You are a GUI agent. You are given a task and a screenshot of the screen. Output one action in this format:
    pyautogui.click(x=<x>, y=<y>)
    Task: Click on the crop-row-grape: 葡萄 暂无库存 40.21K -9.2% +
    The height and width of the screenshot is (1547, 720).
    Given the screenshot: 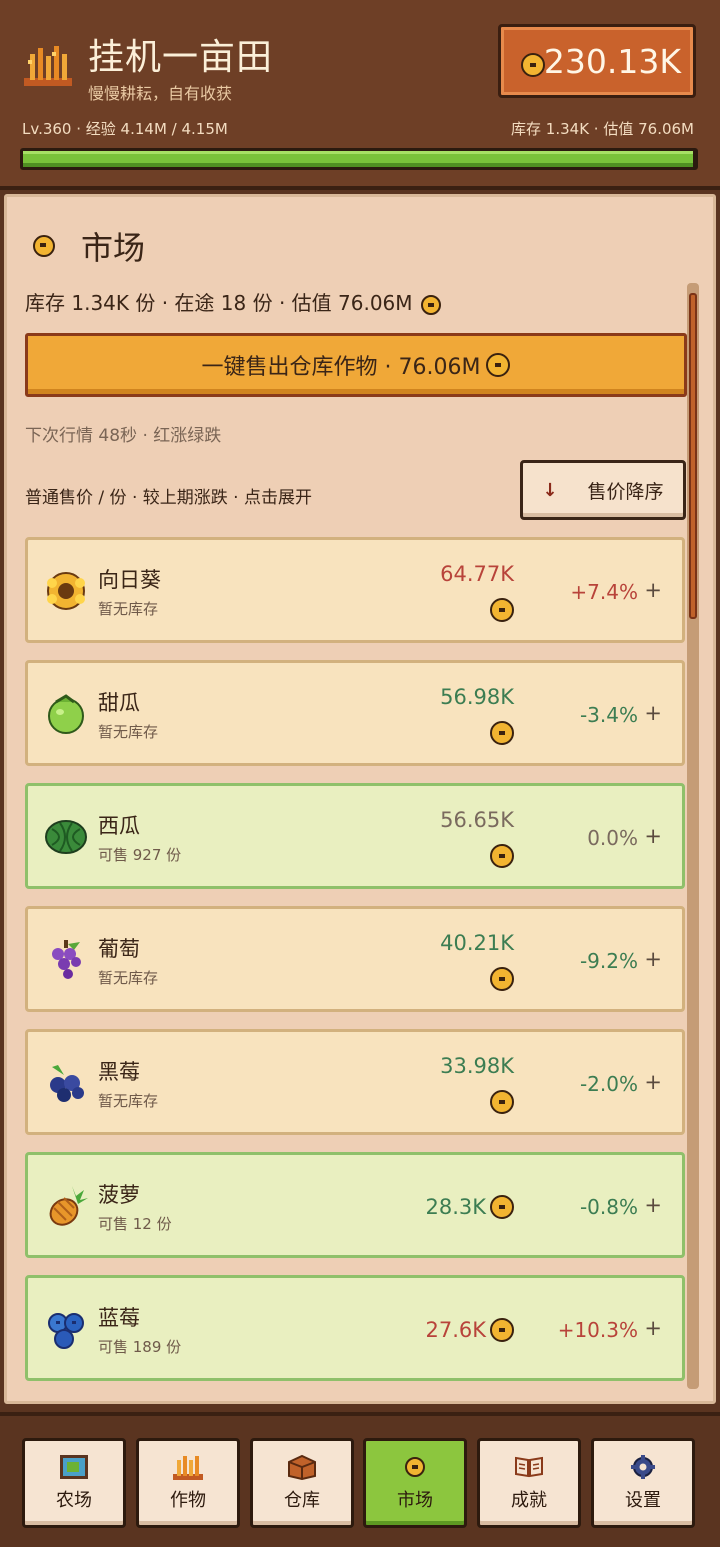 What is the action you would take?
    pyautogui.click(x=355, y=959)
    